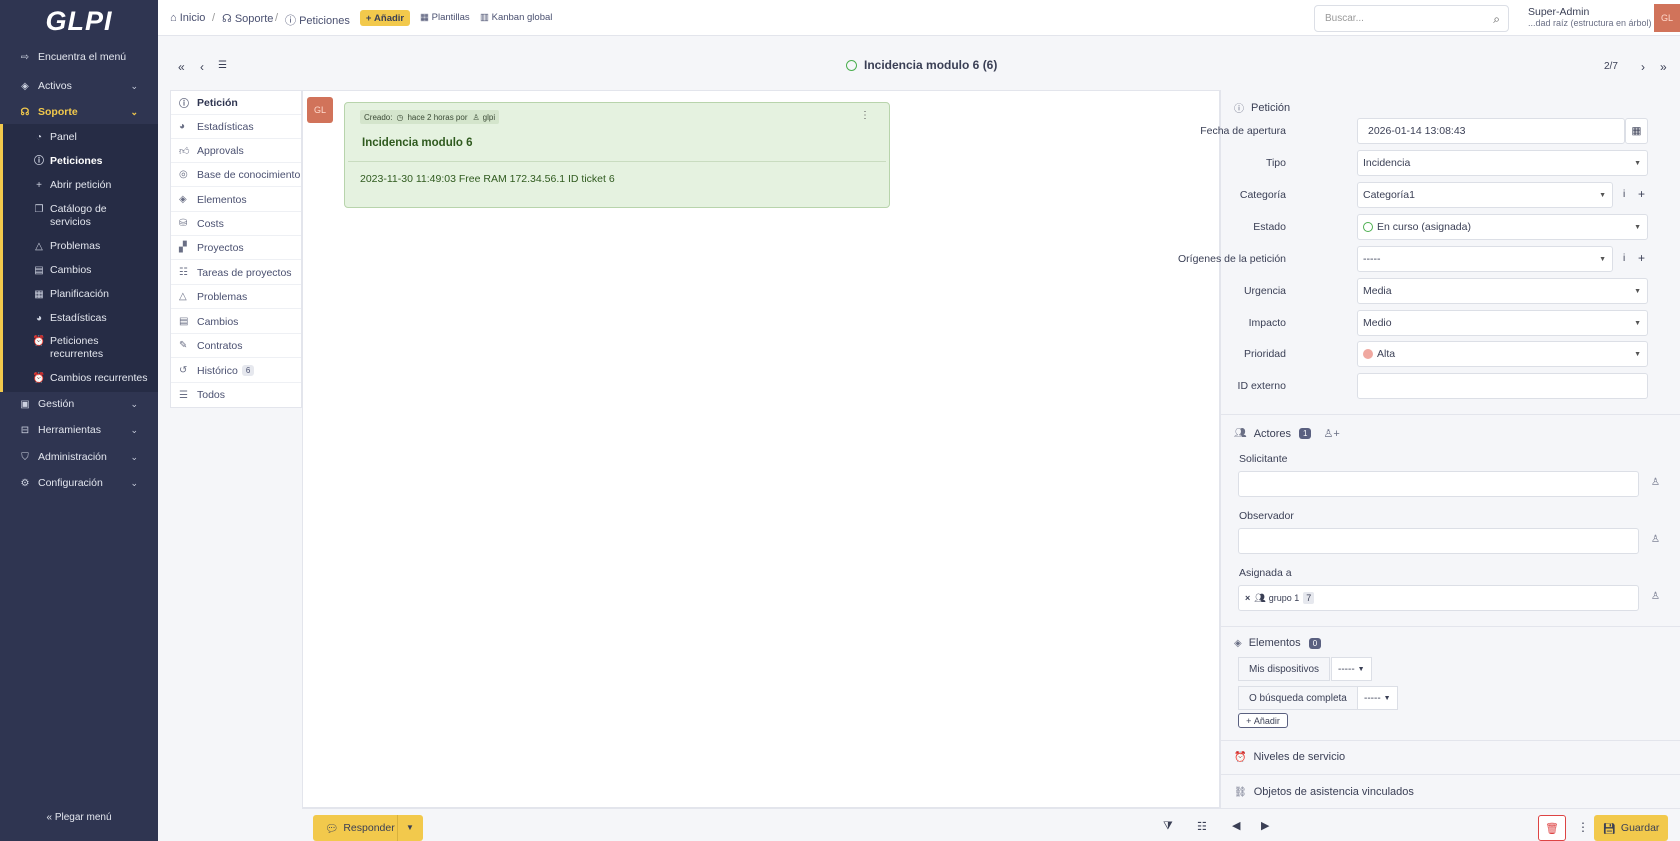 Image resolution: width=1680 pixels, height=841 pixels. I want to click on calendar-picker-button: ▦, so click(1636, 131).